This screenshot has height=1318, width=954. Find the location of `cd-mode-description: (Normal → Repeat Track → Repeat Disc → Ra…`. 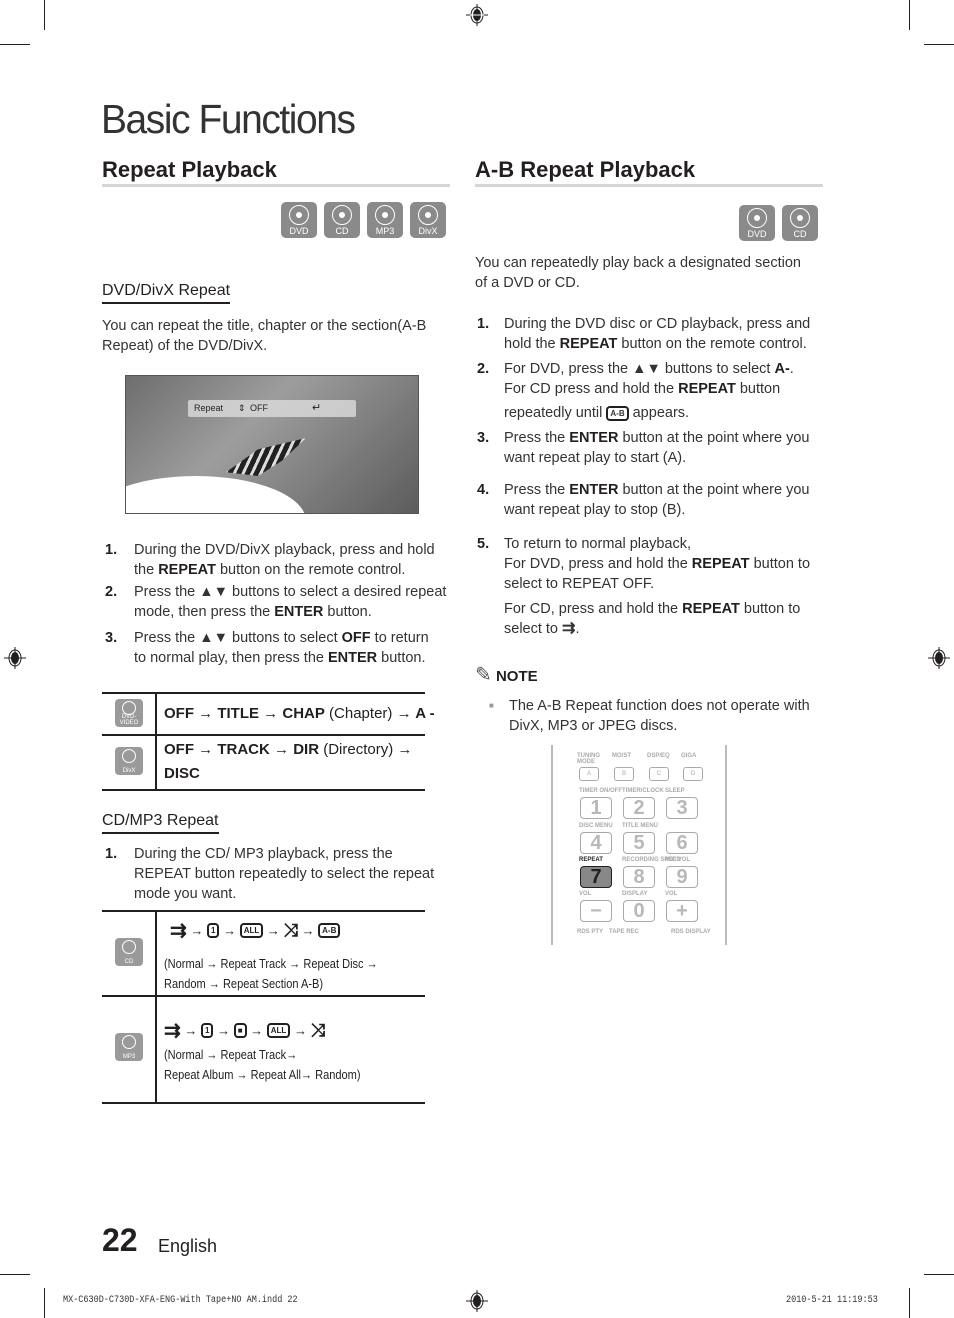

cd-mode-description: (Normal → Repeat Track → Repeat Disc → Ra… is located at coordinates (271, 973).